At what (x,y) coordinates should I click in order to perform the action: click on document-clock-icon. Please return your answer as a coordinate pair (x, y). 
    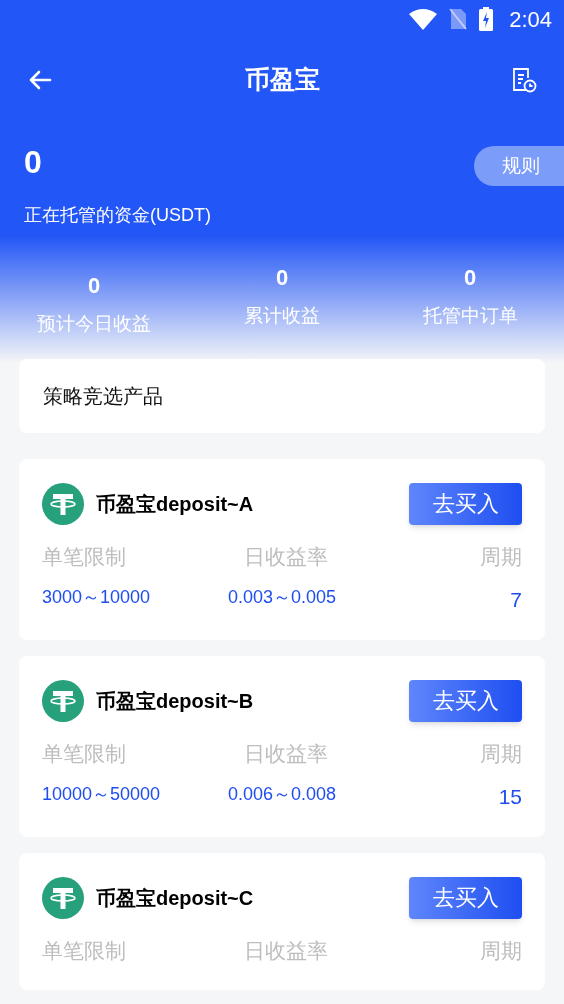
    Looking at the image, I should click on (524, 80).